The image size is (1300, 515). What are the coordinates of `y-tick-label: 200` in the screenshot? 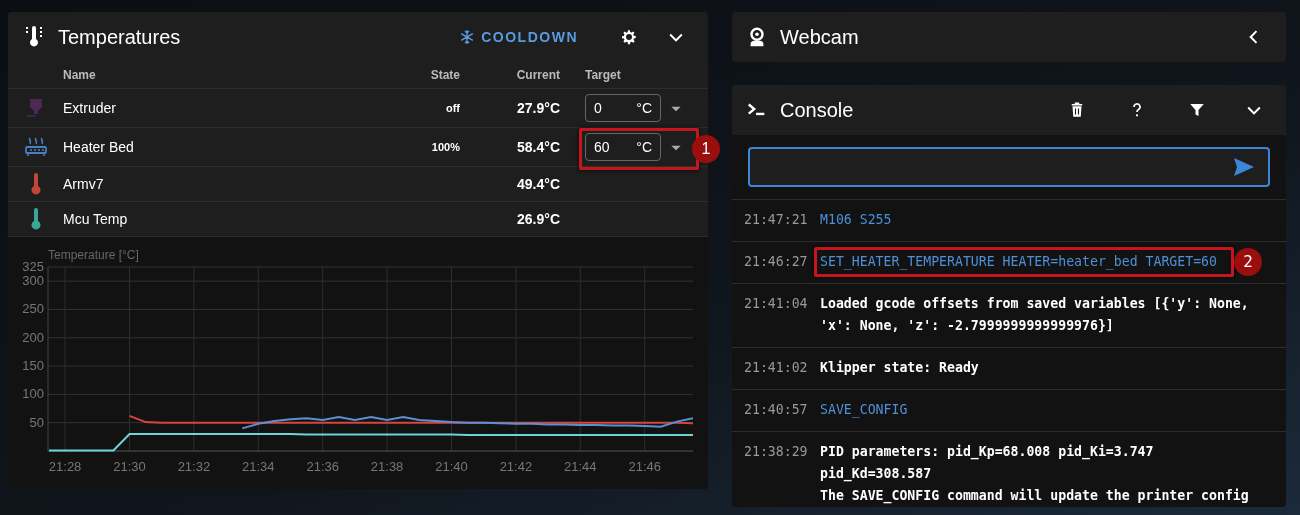 It's located at (33, 337).